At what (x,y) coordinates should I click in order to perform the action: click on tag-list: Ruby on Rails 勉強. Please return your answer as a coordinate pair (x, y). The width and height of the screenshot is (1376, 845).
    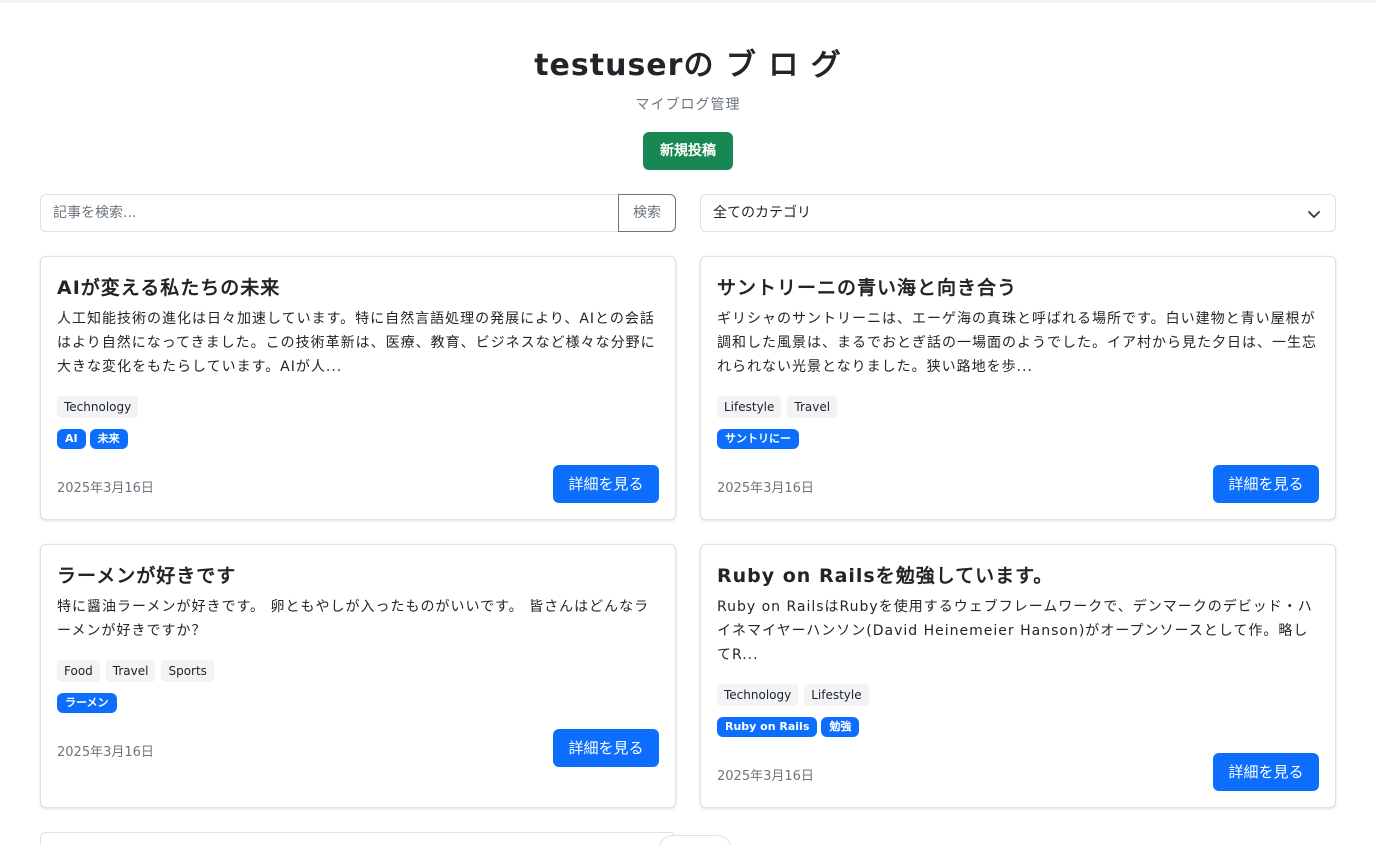
    Looking at the image, I should click on (788, 727).